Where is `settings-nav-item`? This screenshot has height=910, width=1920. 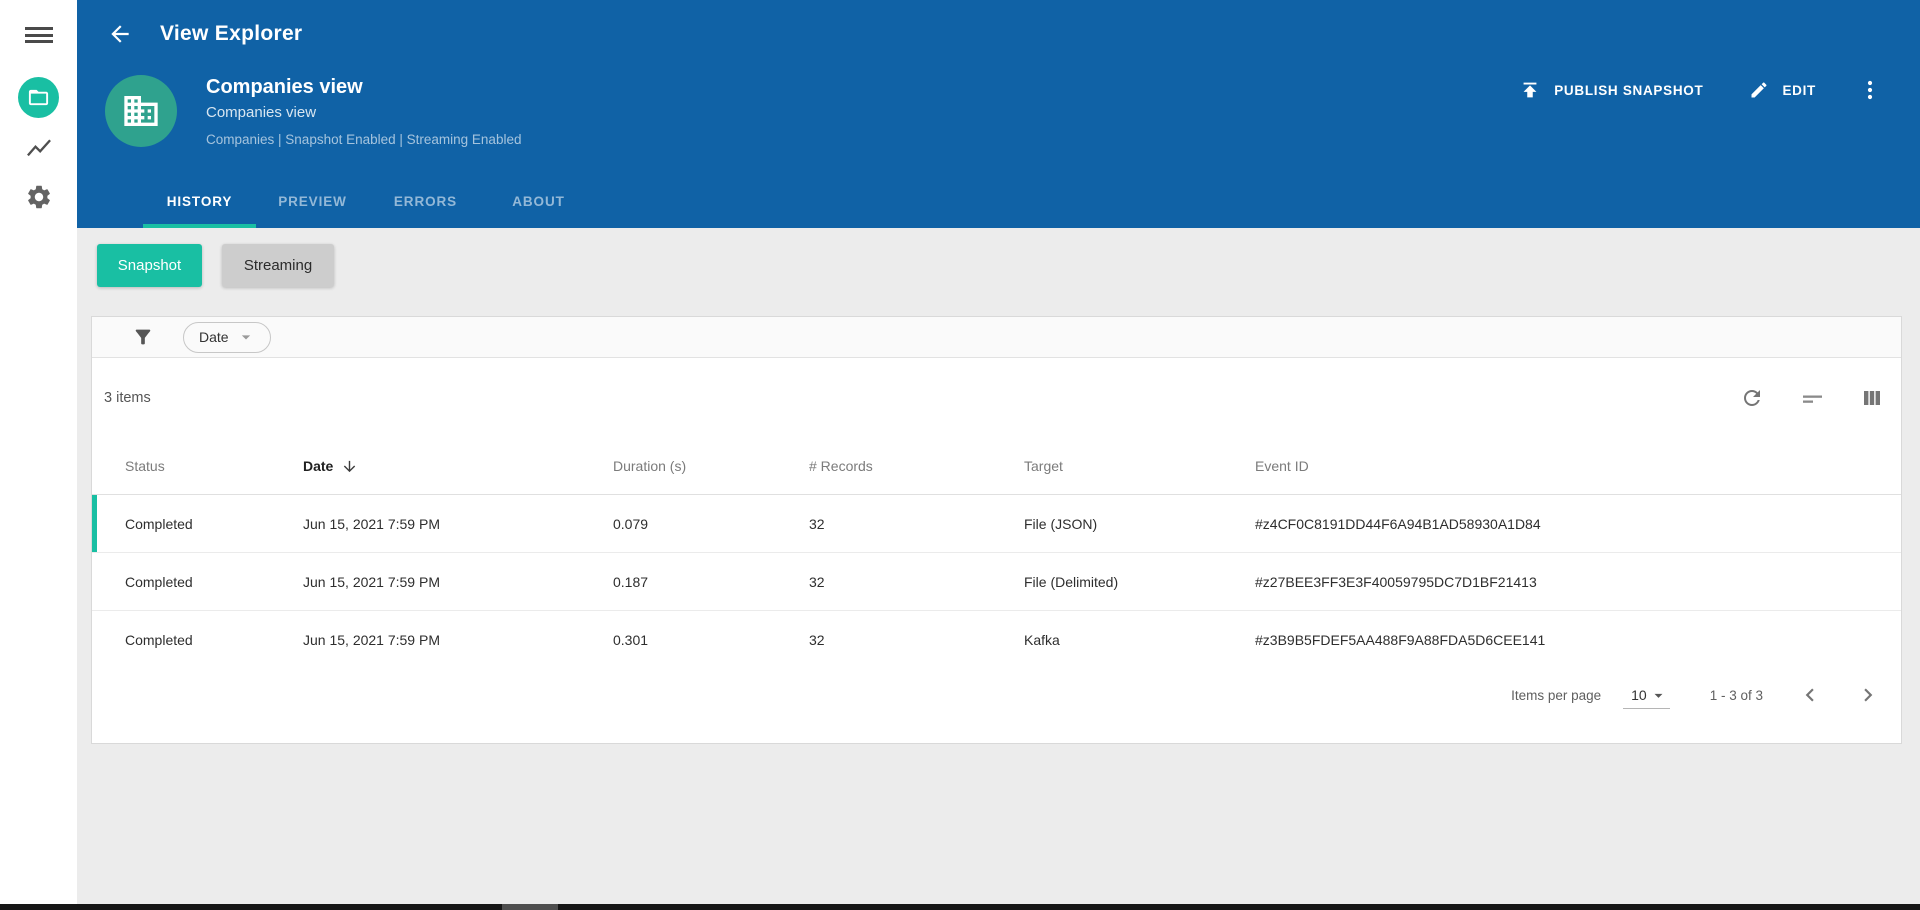 settings-nav-item is located at coordinates (39, 197).